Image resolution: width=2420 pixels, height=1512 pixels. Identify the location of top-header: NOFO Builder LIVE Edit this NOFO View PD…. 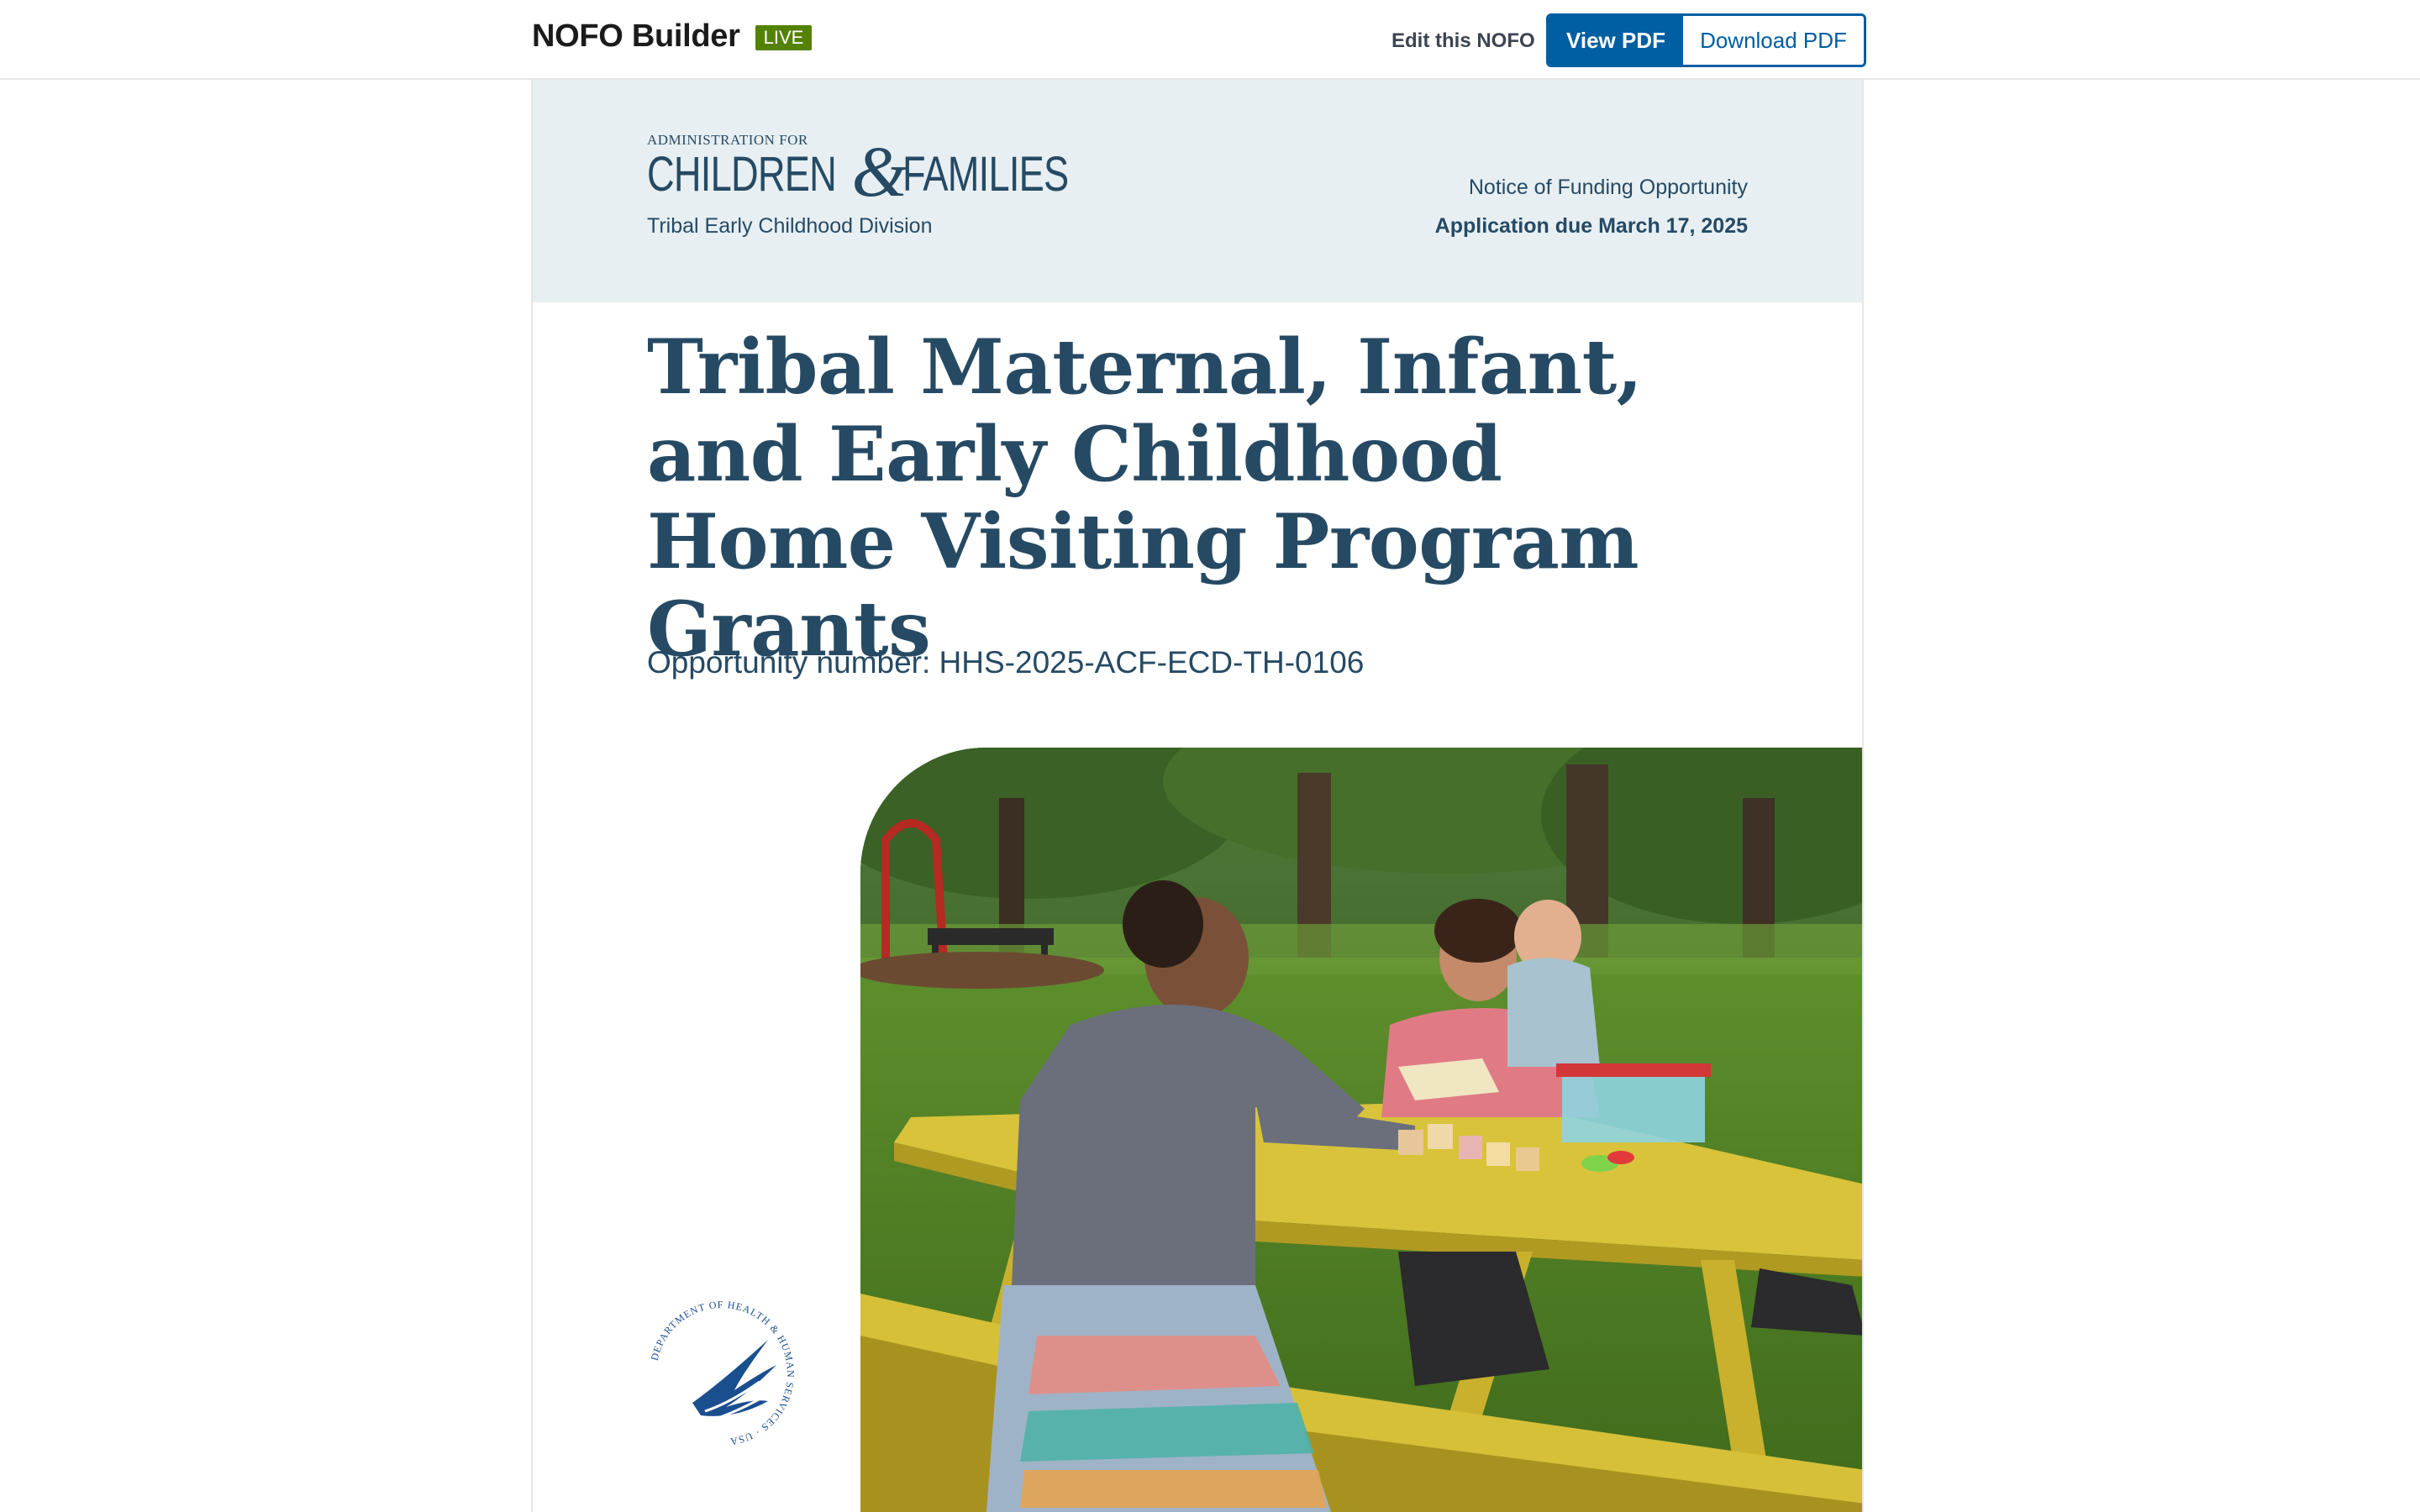
(1210, 40).